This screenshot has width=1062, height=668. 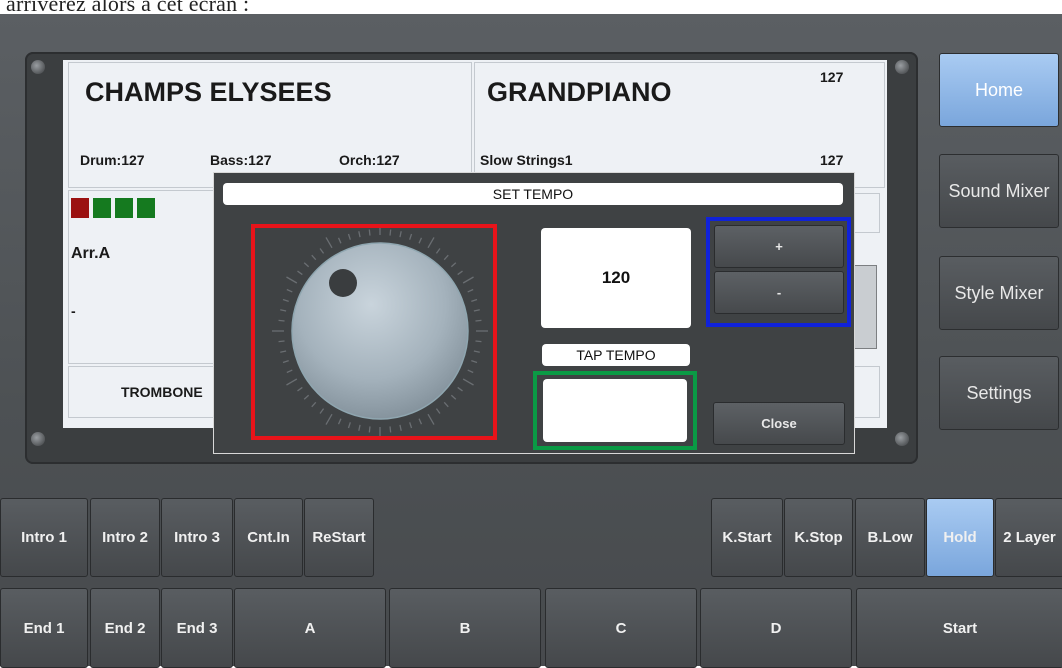 I want to click on layer-volume: 127, so click(x=832, y=160).